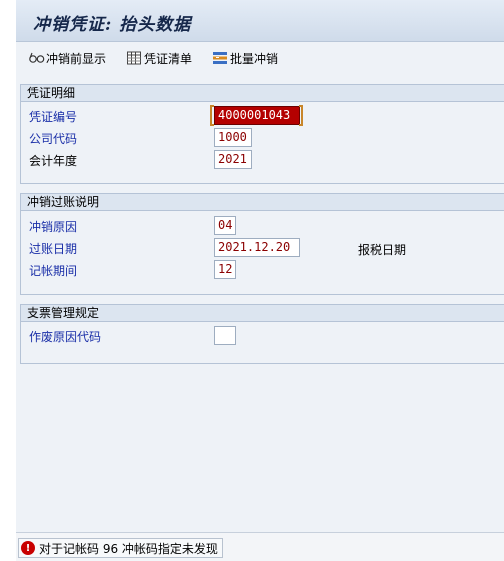  Describe the element at coordinates (134, 58) in the screenshot. I see `table-icon` at that location.